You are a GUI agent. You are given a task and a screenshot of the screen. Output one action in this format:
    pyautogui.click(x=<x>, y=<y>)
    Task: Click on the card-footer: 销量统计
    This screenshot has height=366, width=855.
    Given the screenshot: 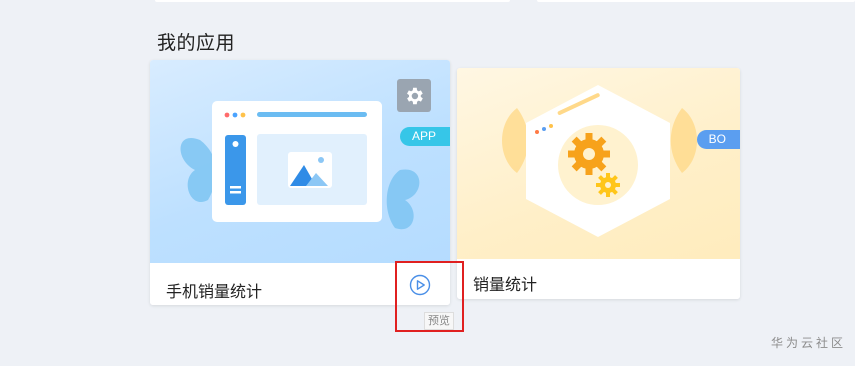 What is the action you would take?
    pyautogui.click(x=598, y=279)
    